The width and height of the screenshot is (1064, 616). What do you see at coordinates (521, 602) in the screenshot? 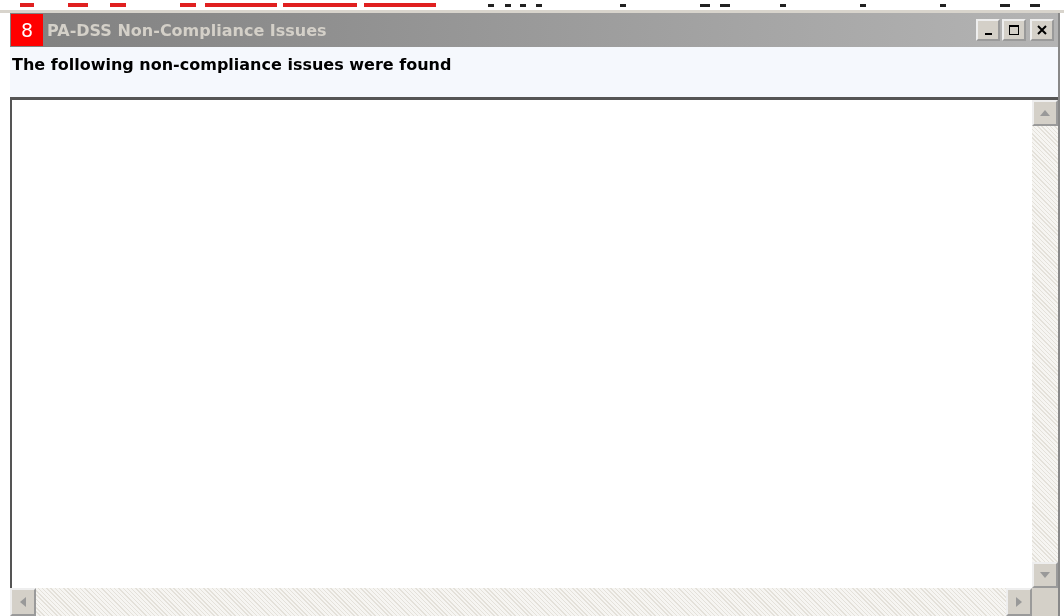
I see `horizontal-scrollbar` at bounding box center [521, 602].